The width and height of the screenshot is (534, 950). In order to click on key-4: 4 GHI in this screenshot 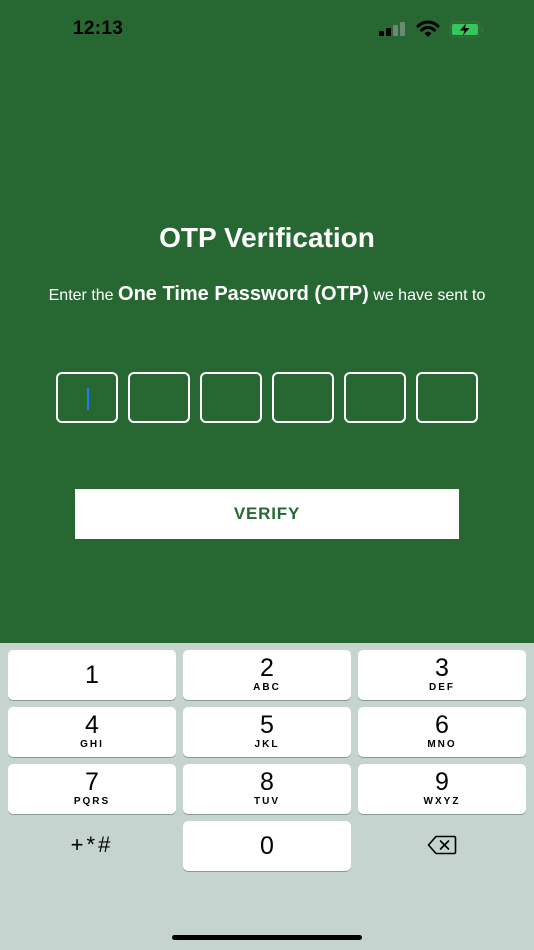, I will do `click(92, 732)`.